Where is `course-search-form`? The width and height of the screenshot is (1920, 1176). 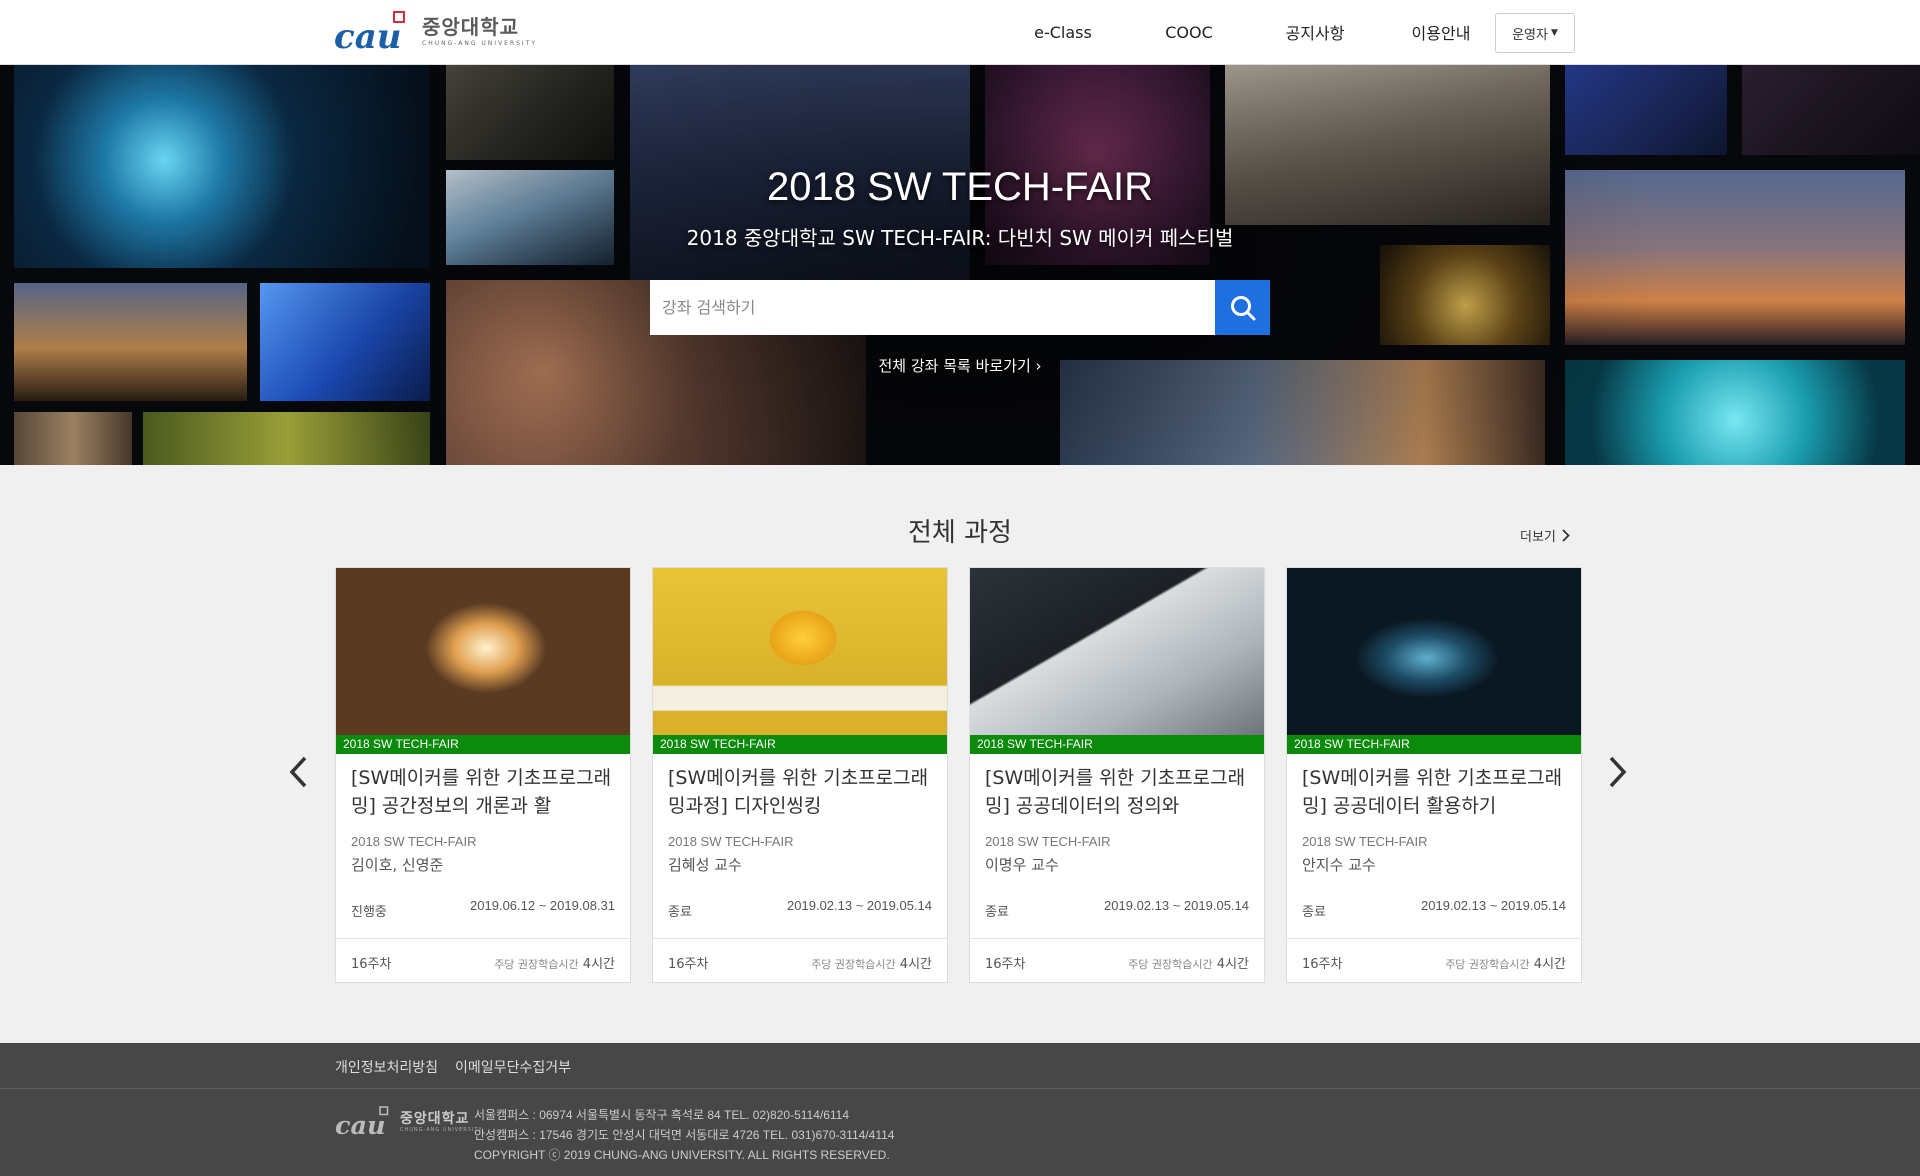
course-search-form is located at coordinates (960, 307).